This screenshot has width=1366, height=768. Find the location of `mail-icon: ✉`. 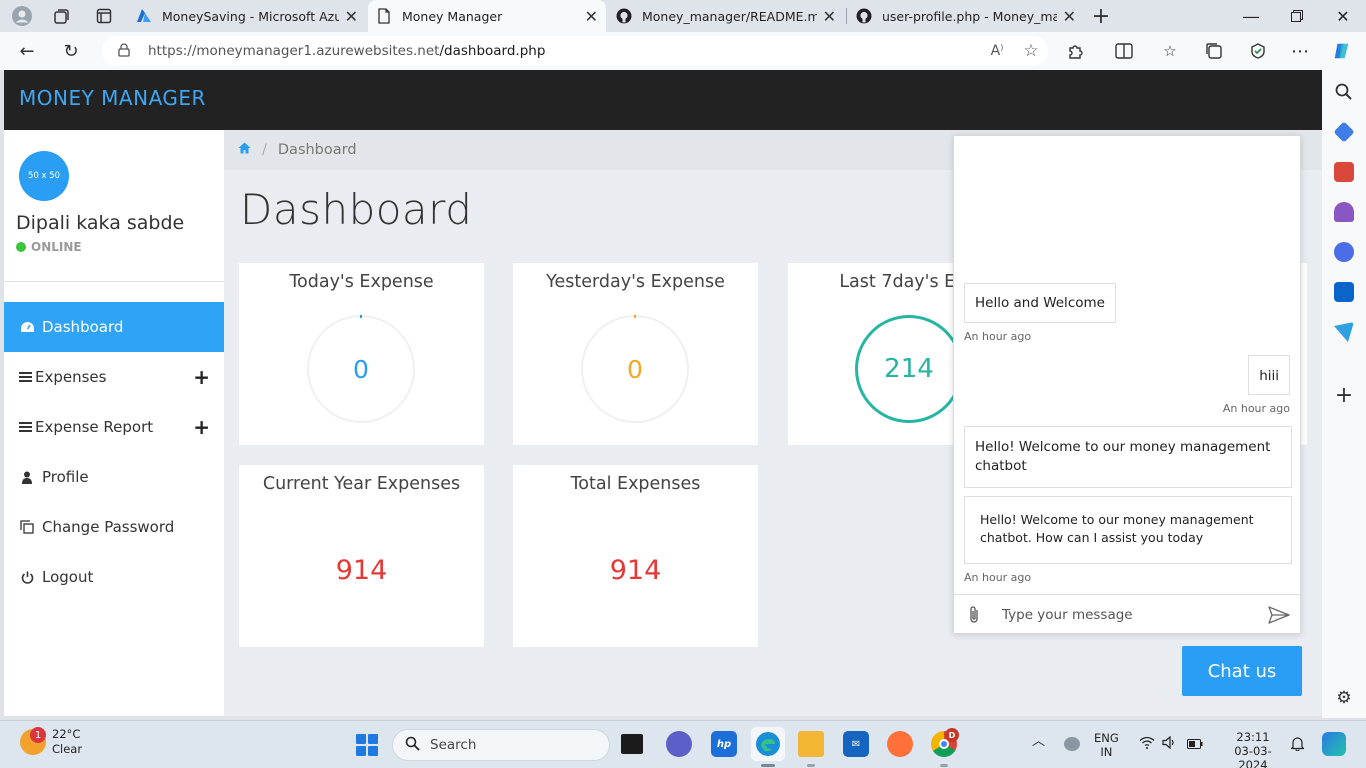

mail-icon: ✉ is located at coordinates (856, 744).